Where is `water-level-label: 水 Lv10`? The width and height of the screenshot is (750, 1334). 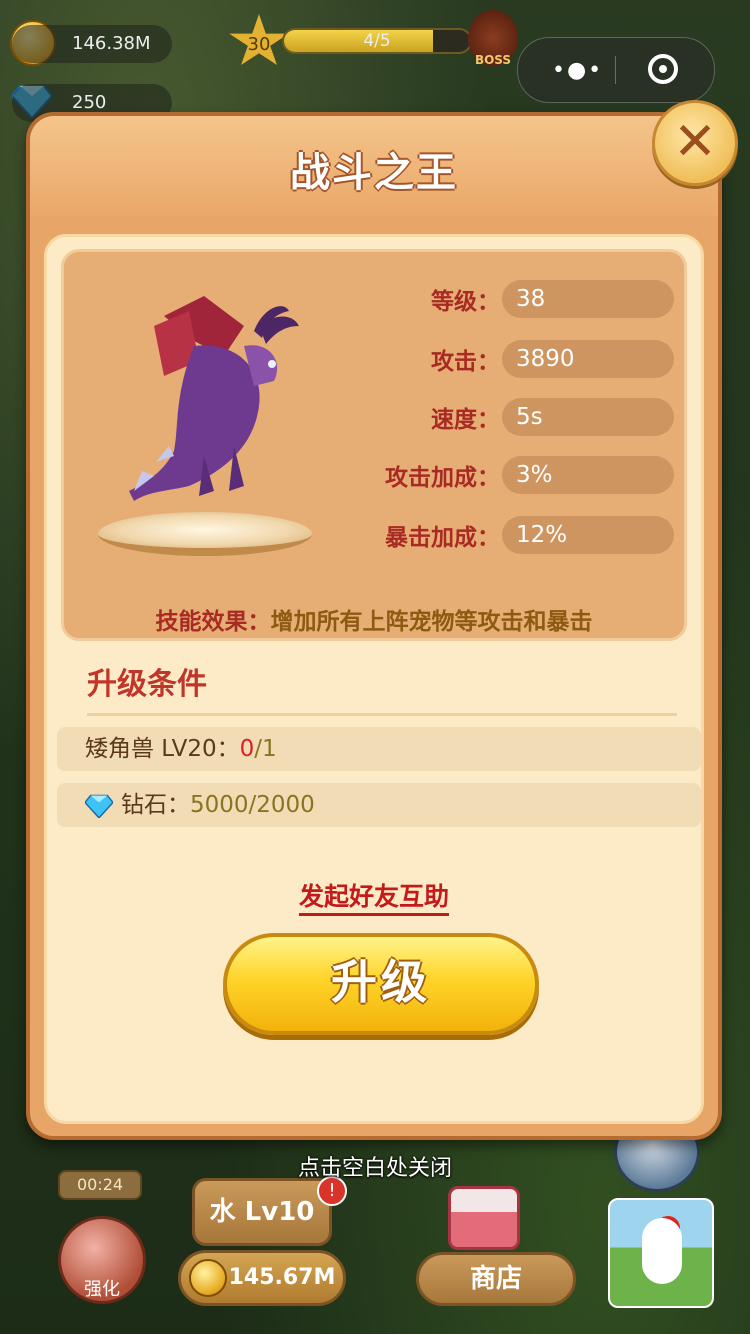
water-level-label: 水 Lv10 is located at coordinates (262, 1212).